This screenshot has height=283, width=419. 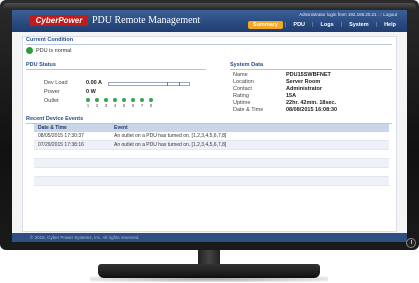 I want to click on dev-load-label: Dev Load, so click(x=56, y=83).